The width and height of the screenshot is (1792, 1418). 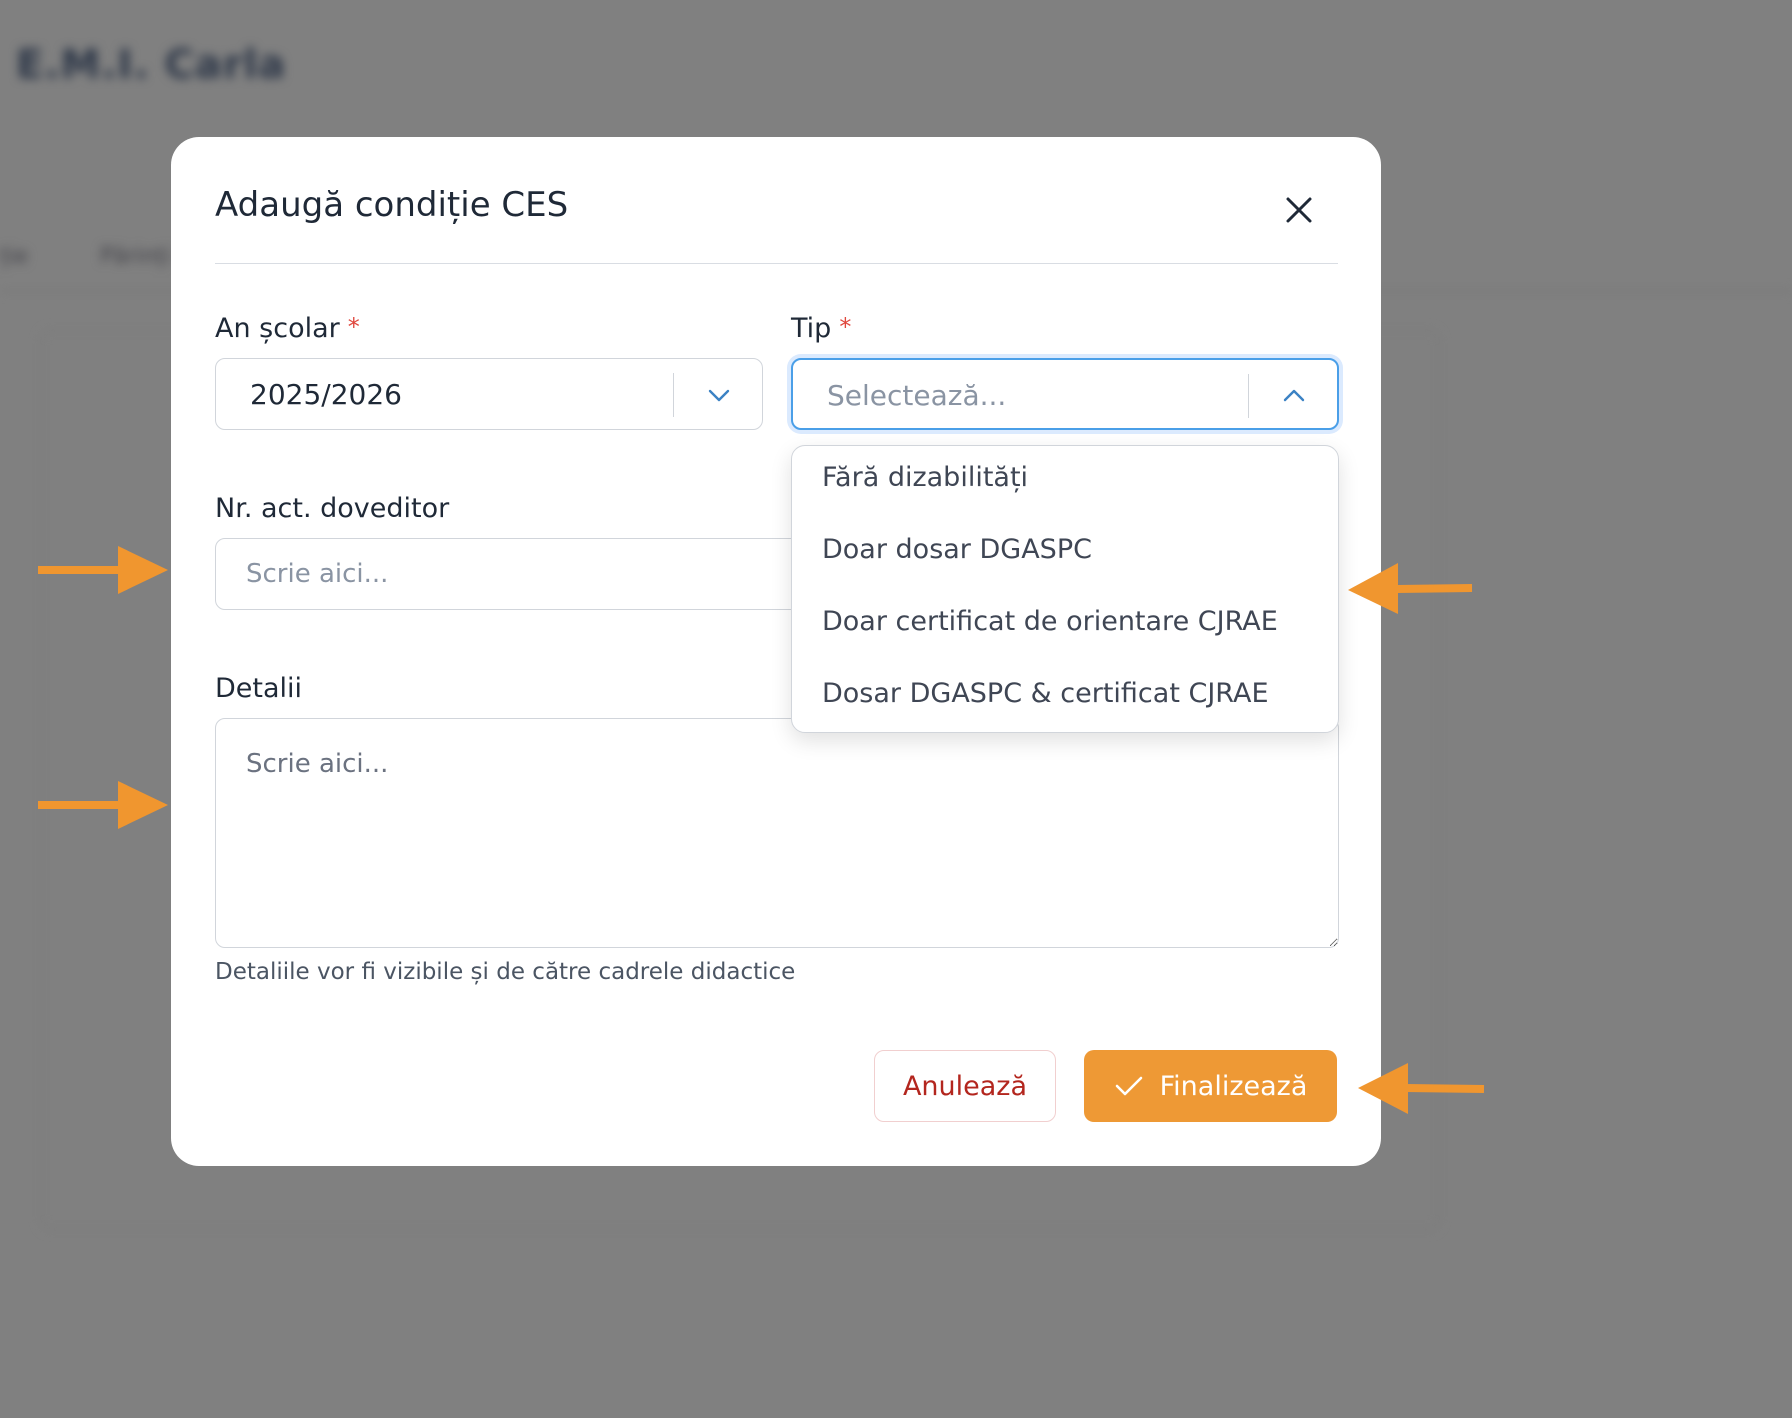 I want to click on background-tab: Părinți, so click(x=135, y=256).